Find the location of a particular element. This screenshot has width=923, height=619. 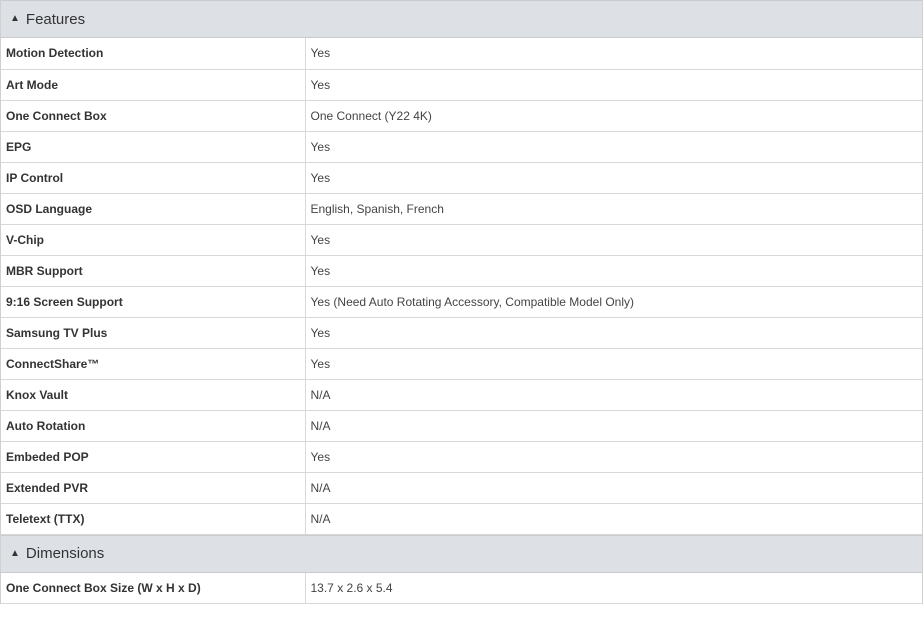

table-row: V-Chip Yes is located at coordinates (461, 240).